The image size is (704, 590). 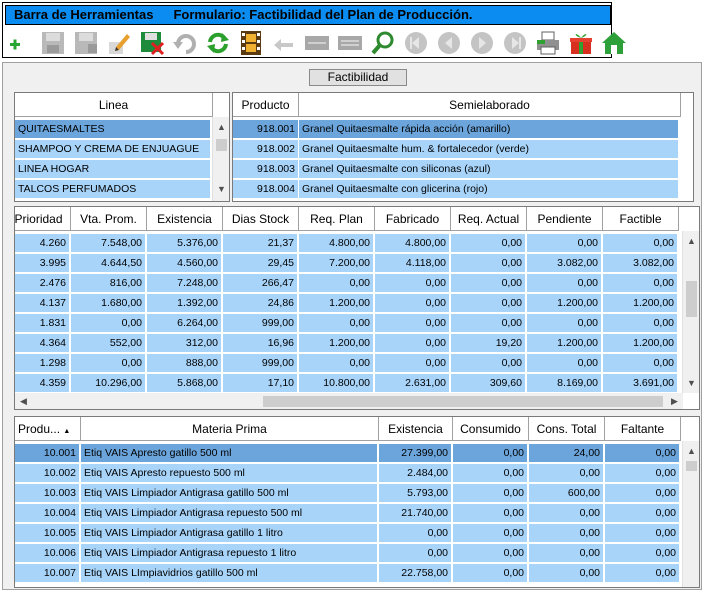 I want to click on equals-button, so click(x=350, y=43).